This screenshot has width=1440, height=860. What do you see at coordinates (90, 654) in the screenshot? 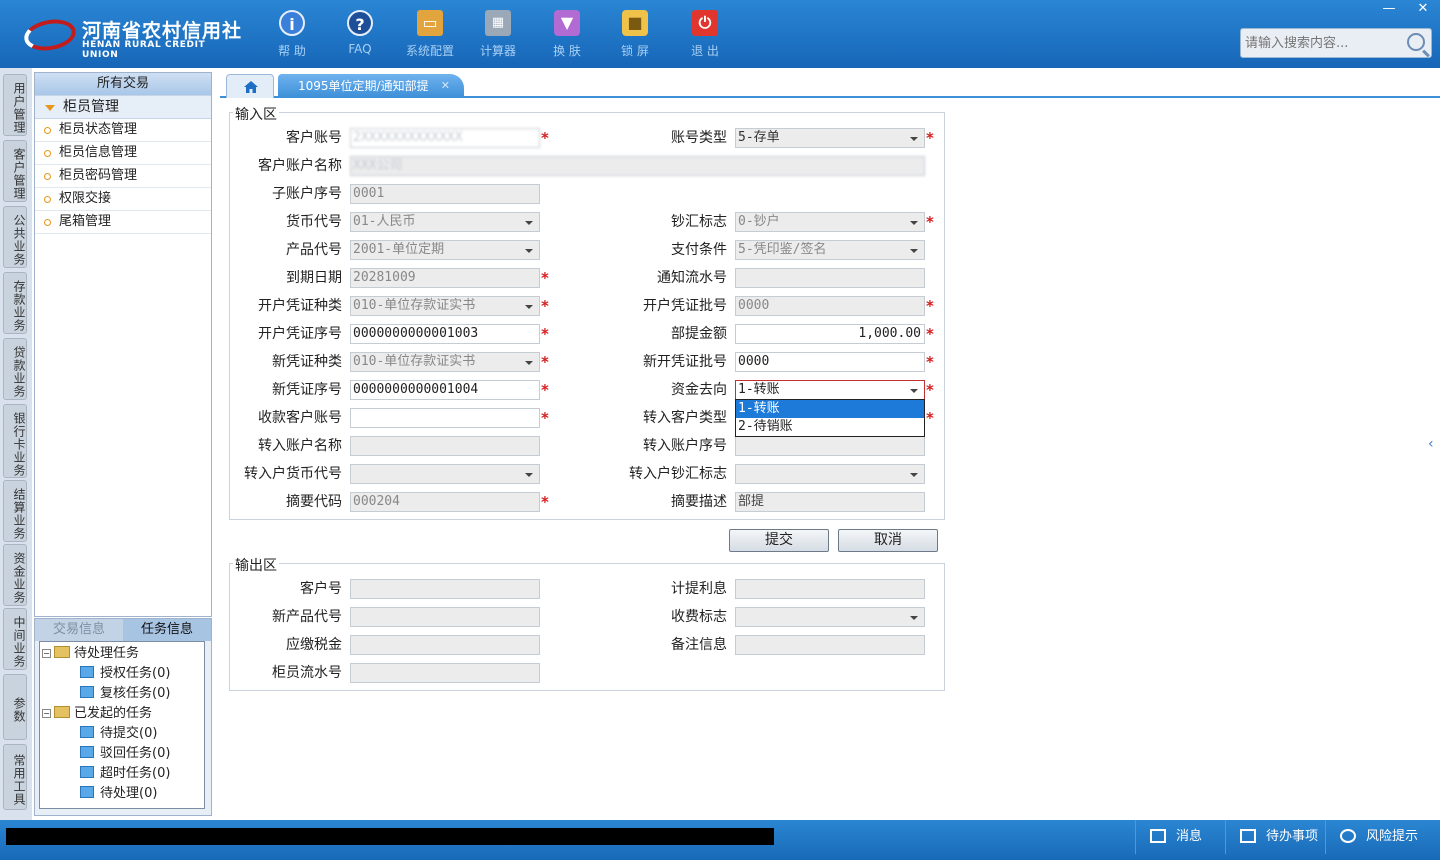
I see `tree-node-pending: − 待处理任务` at bounding box center [90, 654].